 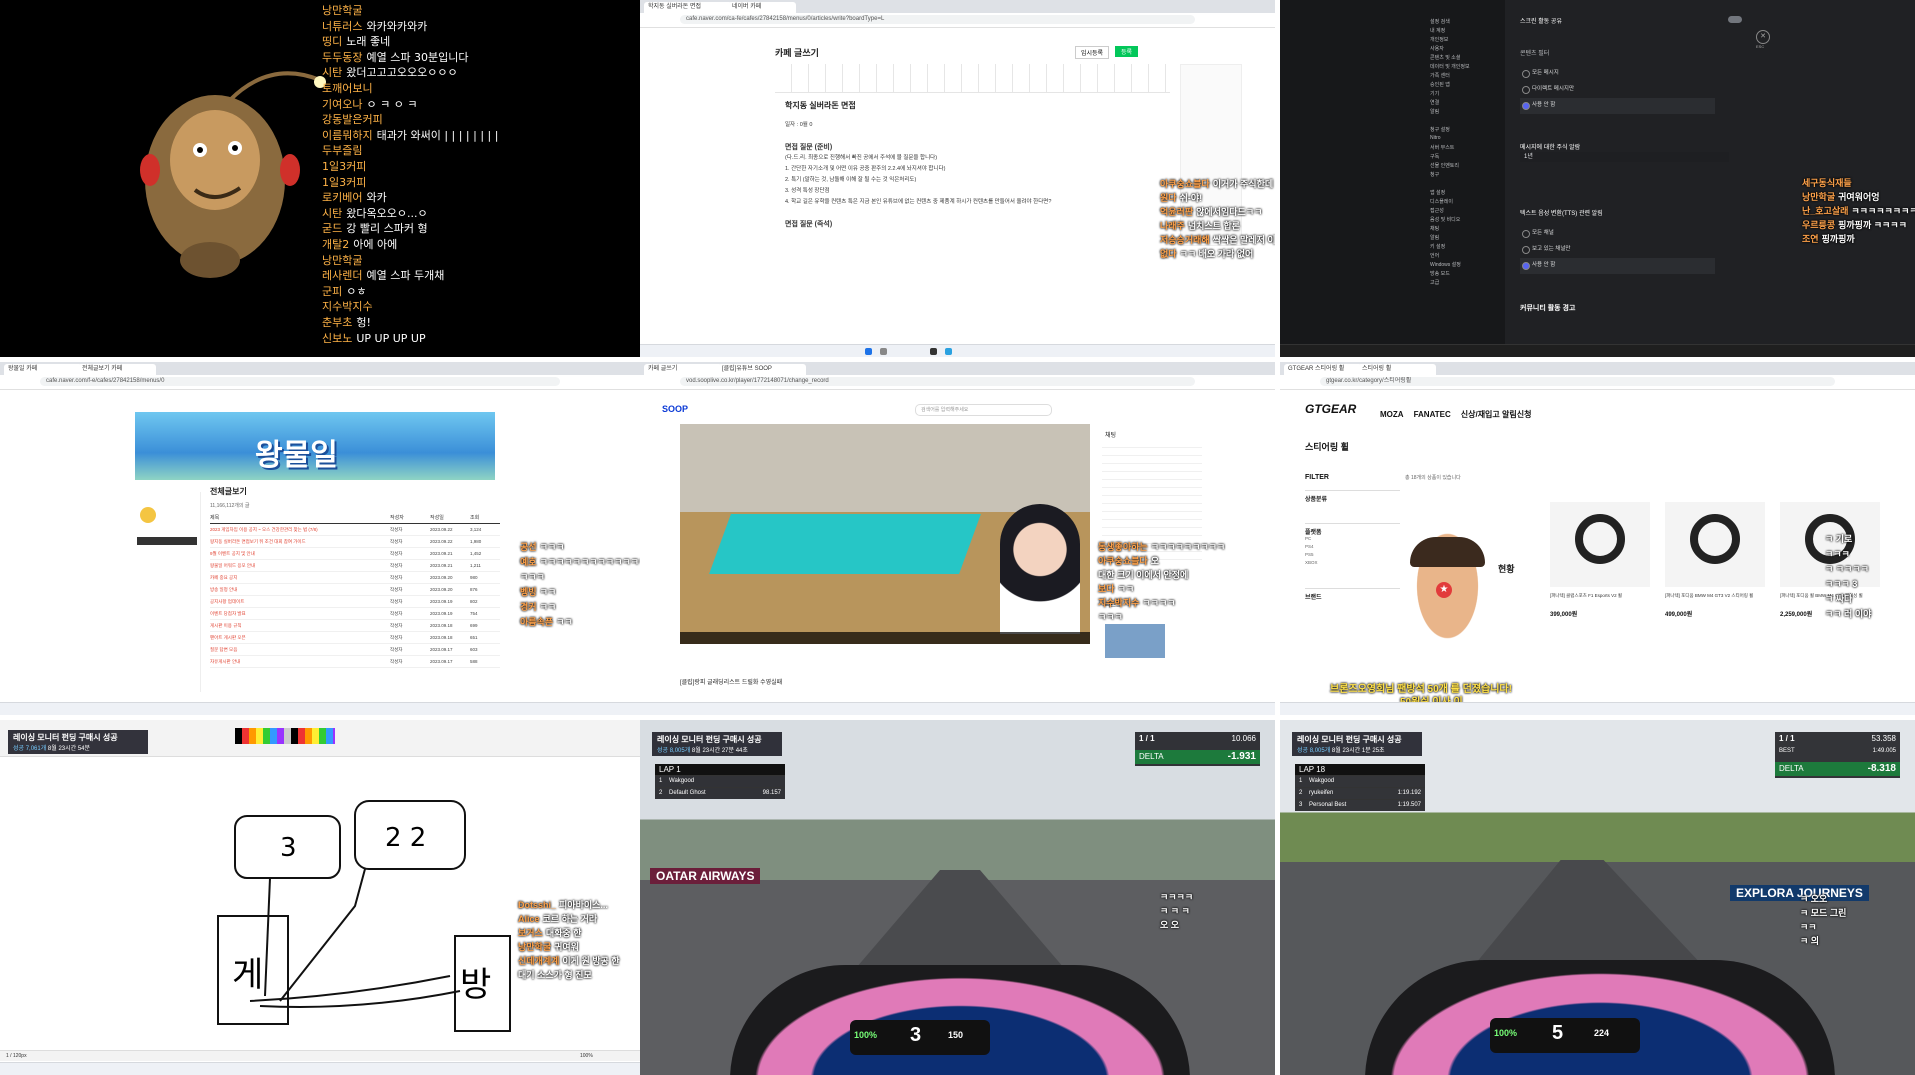 What do you see at coordinates (885, 638) in the screenshot?
I see `player-controls` at bounding box center [885, 638].